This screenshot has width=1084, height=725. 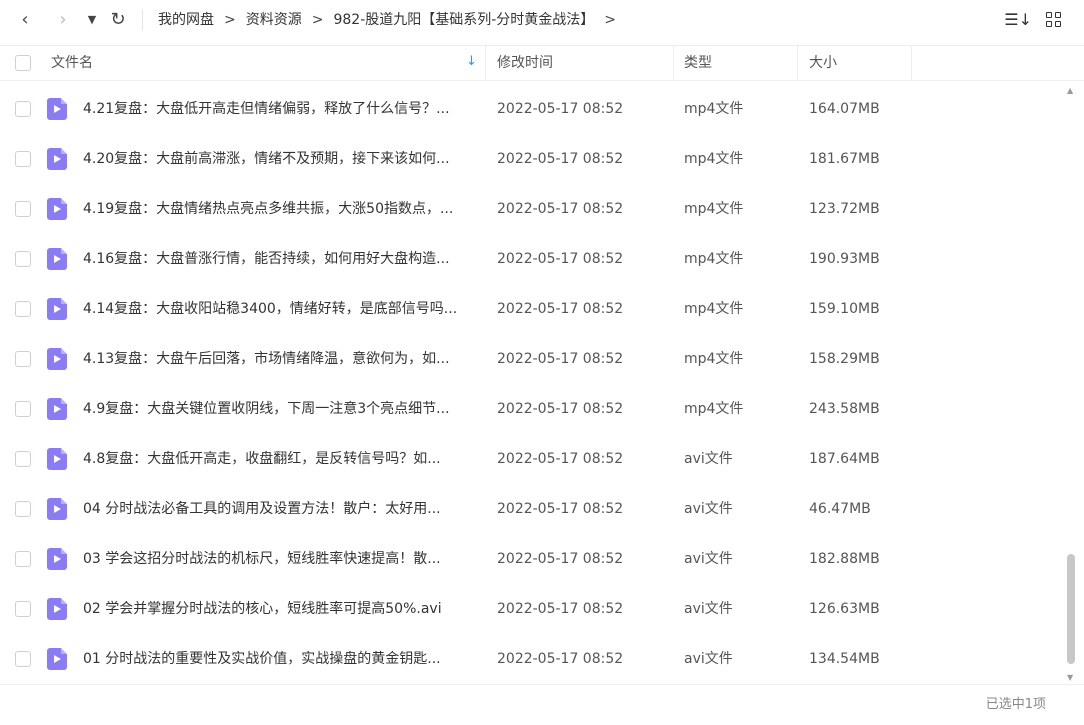 What do you see at coordinates (463, 20) in the screenshot?
I see `breadcrumb-item-current: 982-股道九阳【基础系列-分时黄金战法】` at bounding box center [463, 20].